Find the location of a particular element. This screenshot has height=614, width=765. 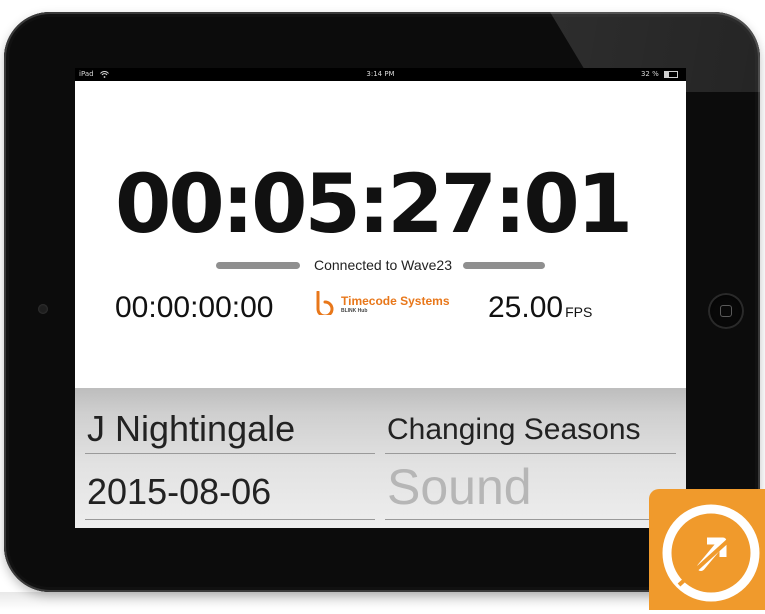

main-timecode: 00:05:27:01 is located at coordinates (374, 205).